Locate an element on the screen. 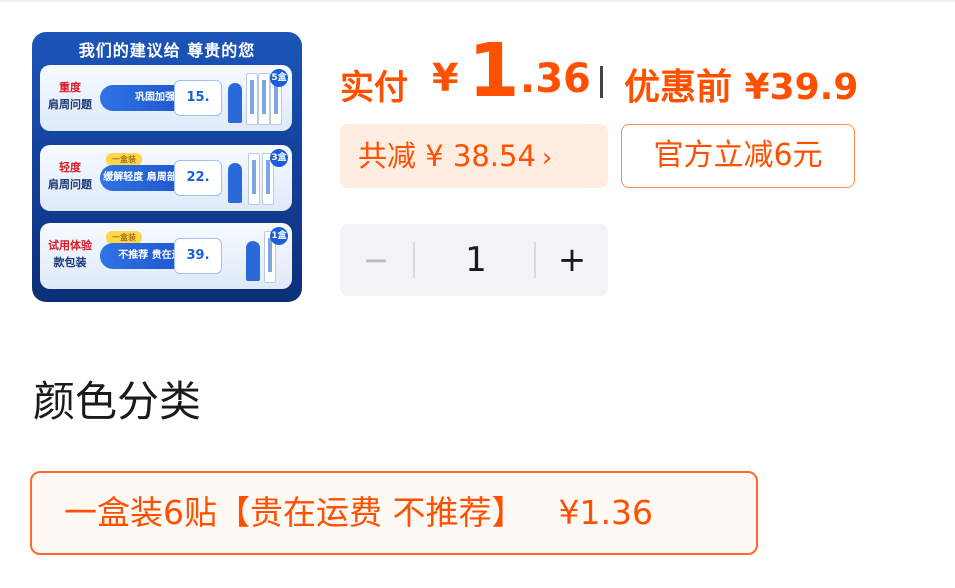 The width and height of the screenshot is (955, 588). chevron-right-icon: › is located at coordinates (547, 158).